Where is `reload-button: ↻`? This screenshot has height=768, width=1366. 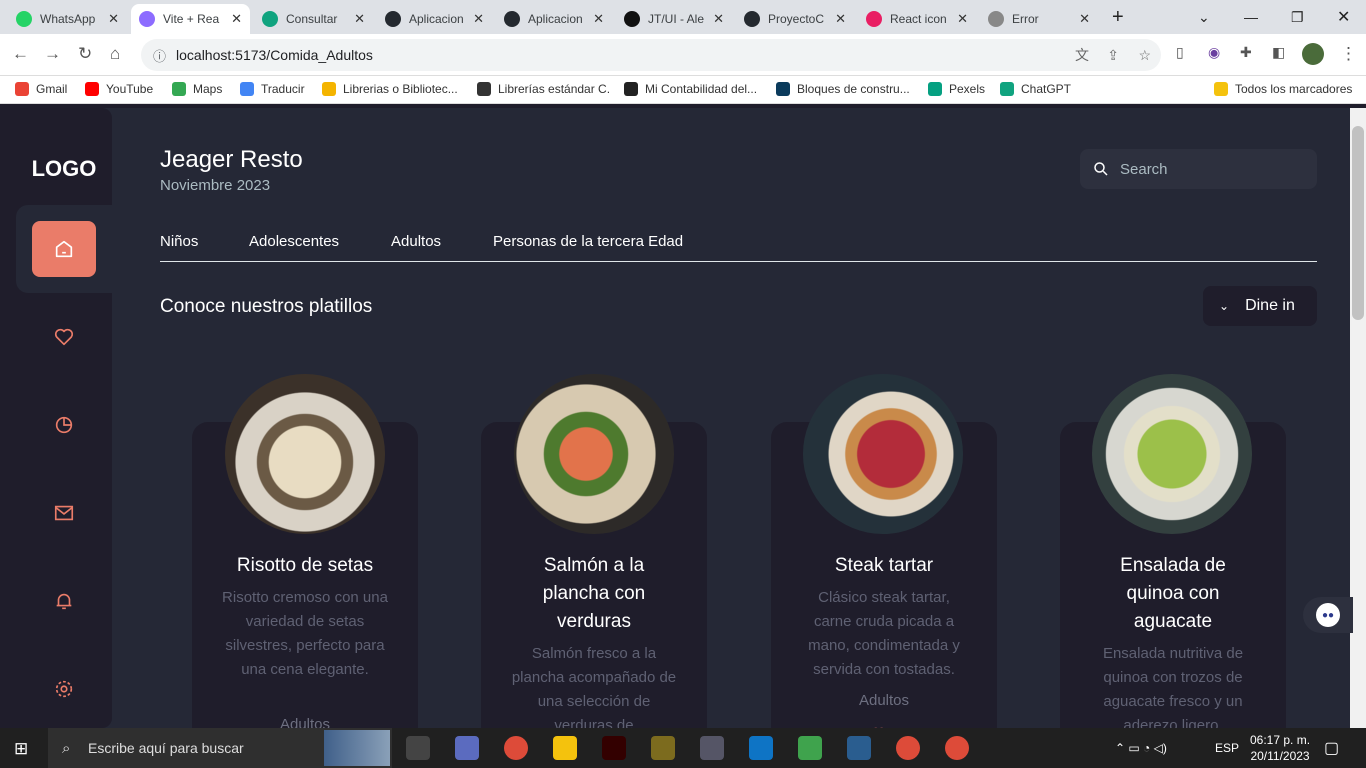
reload-button: ↻ is located at coordinates (85, 54).